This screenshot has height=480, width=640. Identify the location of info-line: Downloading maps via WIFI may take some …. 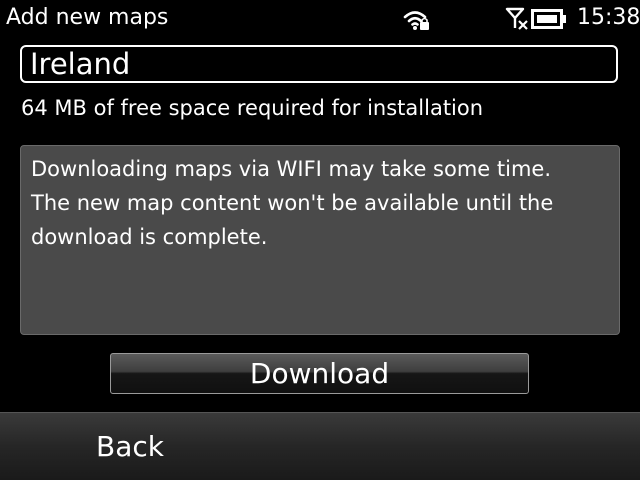
(291, 169).